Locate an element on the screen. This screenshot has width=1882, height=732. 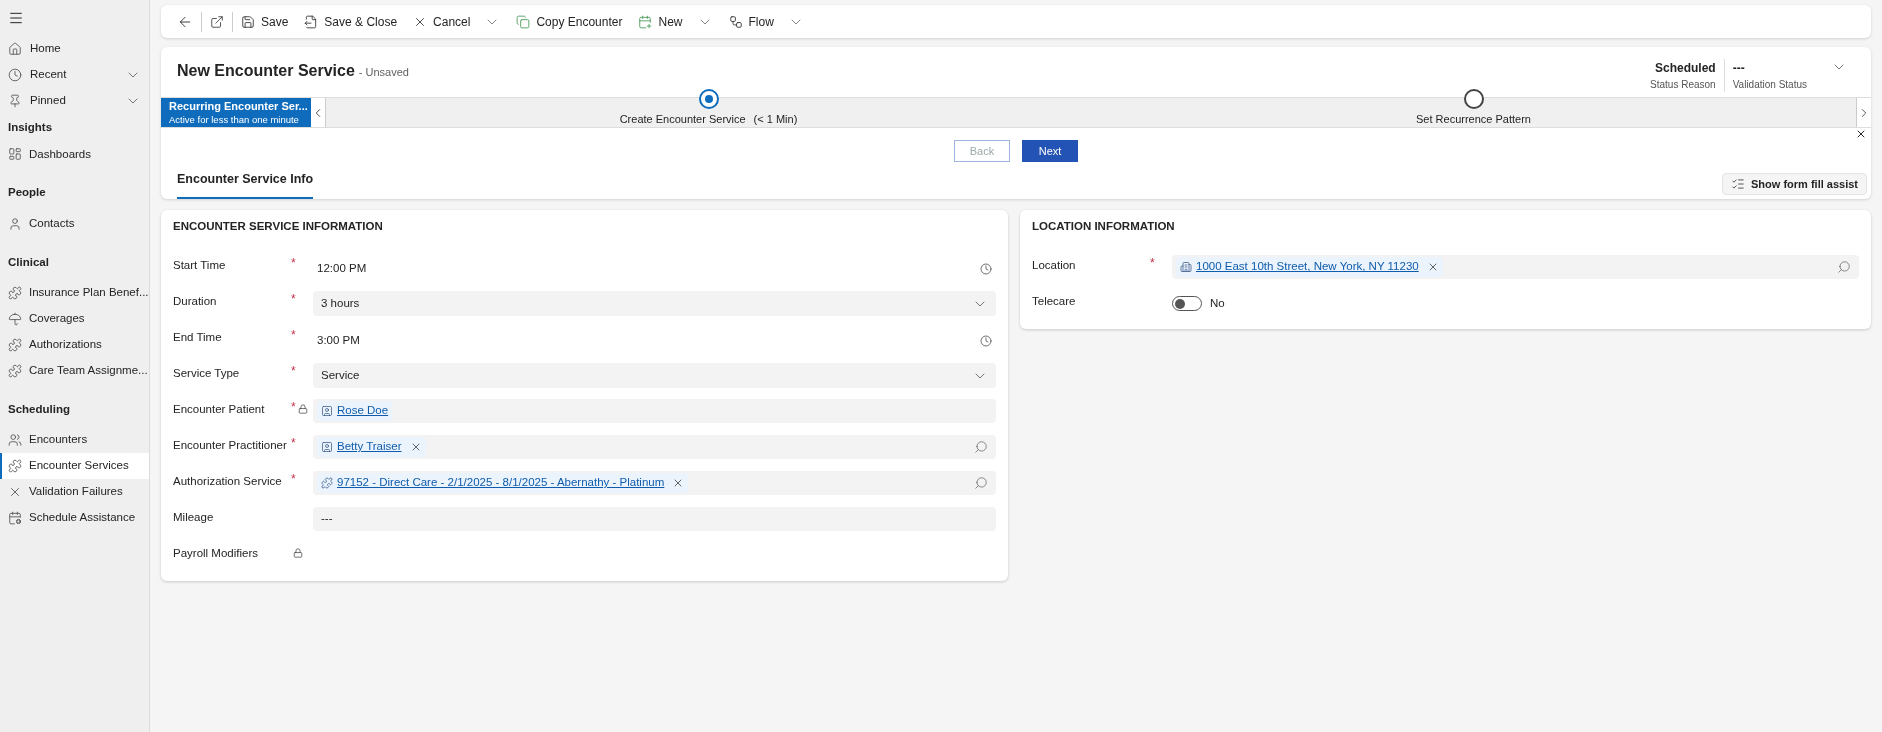
field-label: Payroll Modifiers is located at coordinates (216, 553).